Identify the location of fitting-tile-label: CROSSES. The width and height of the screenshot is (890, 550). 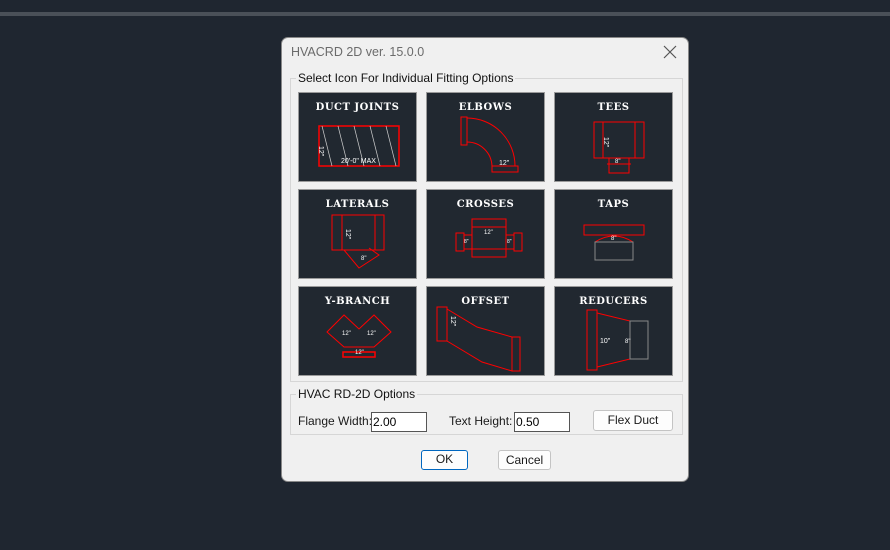
(485, 204).